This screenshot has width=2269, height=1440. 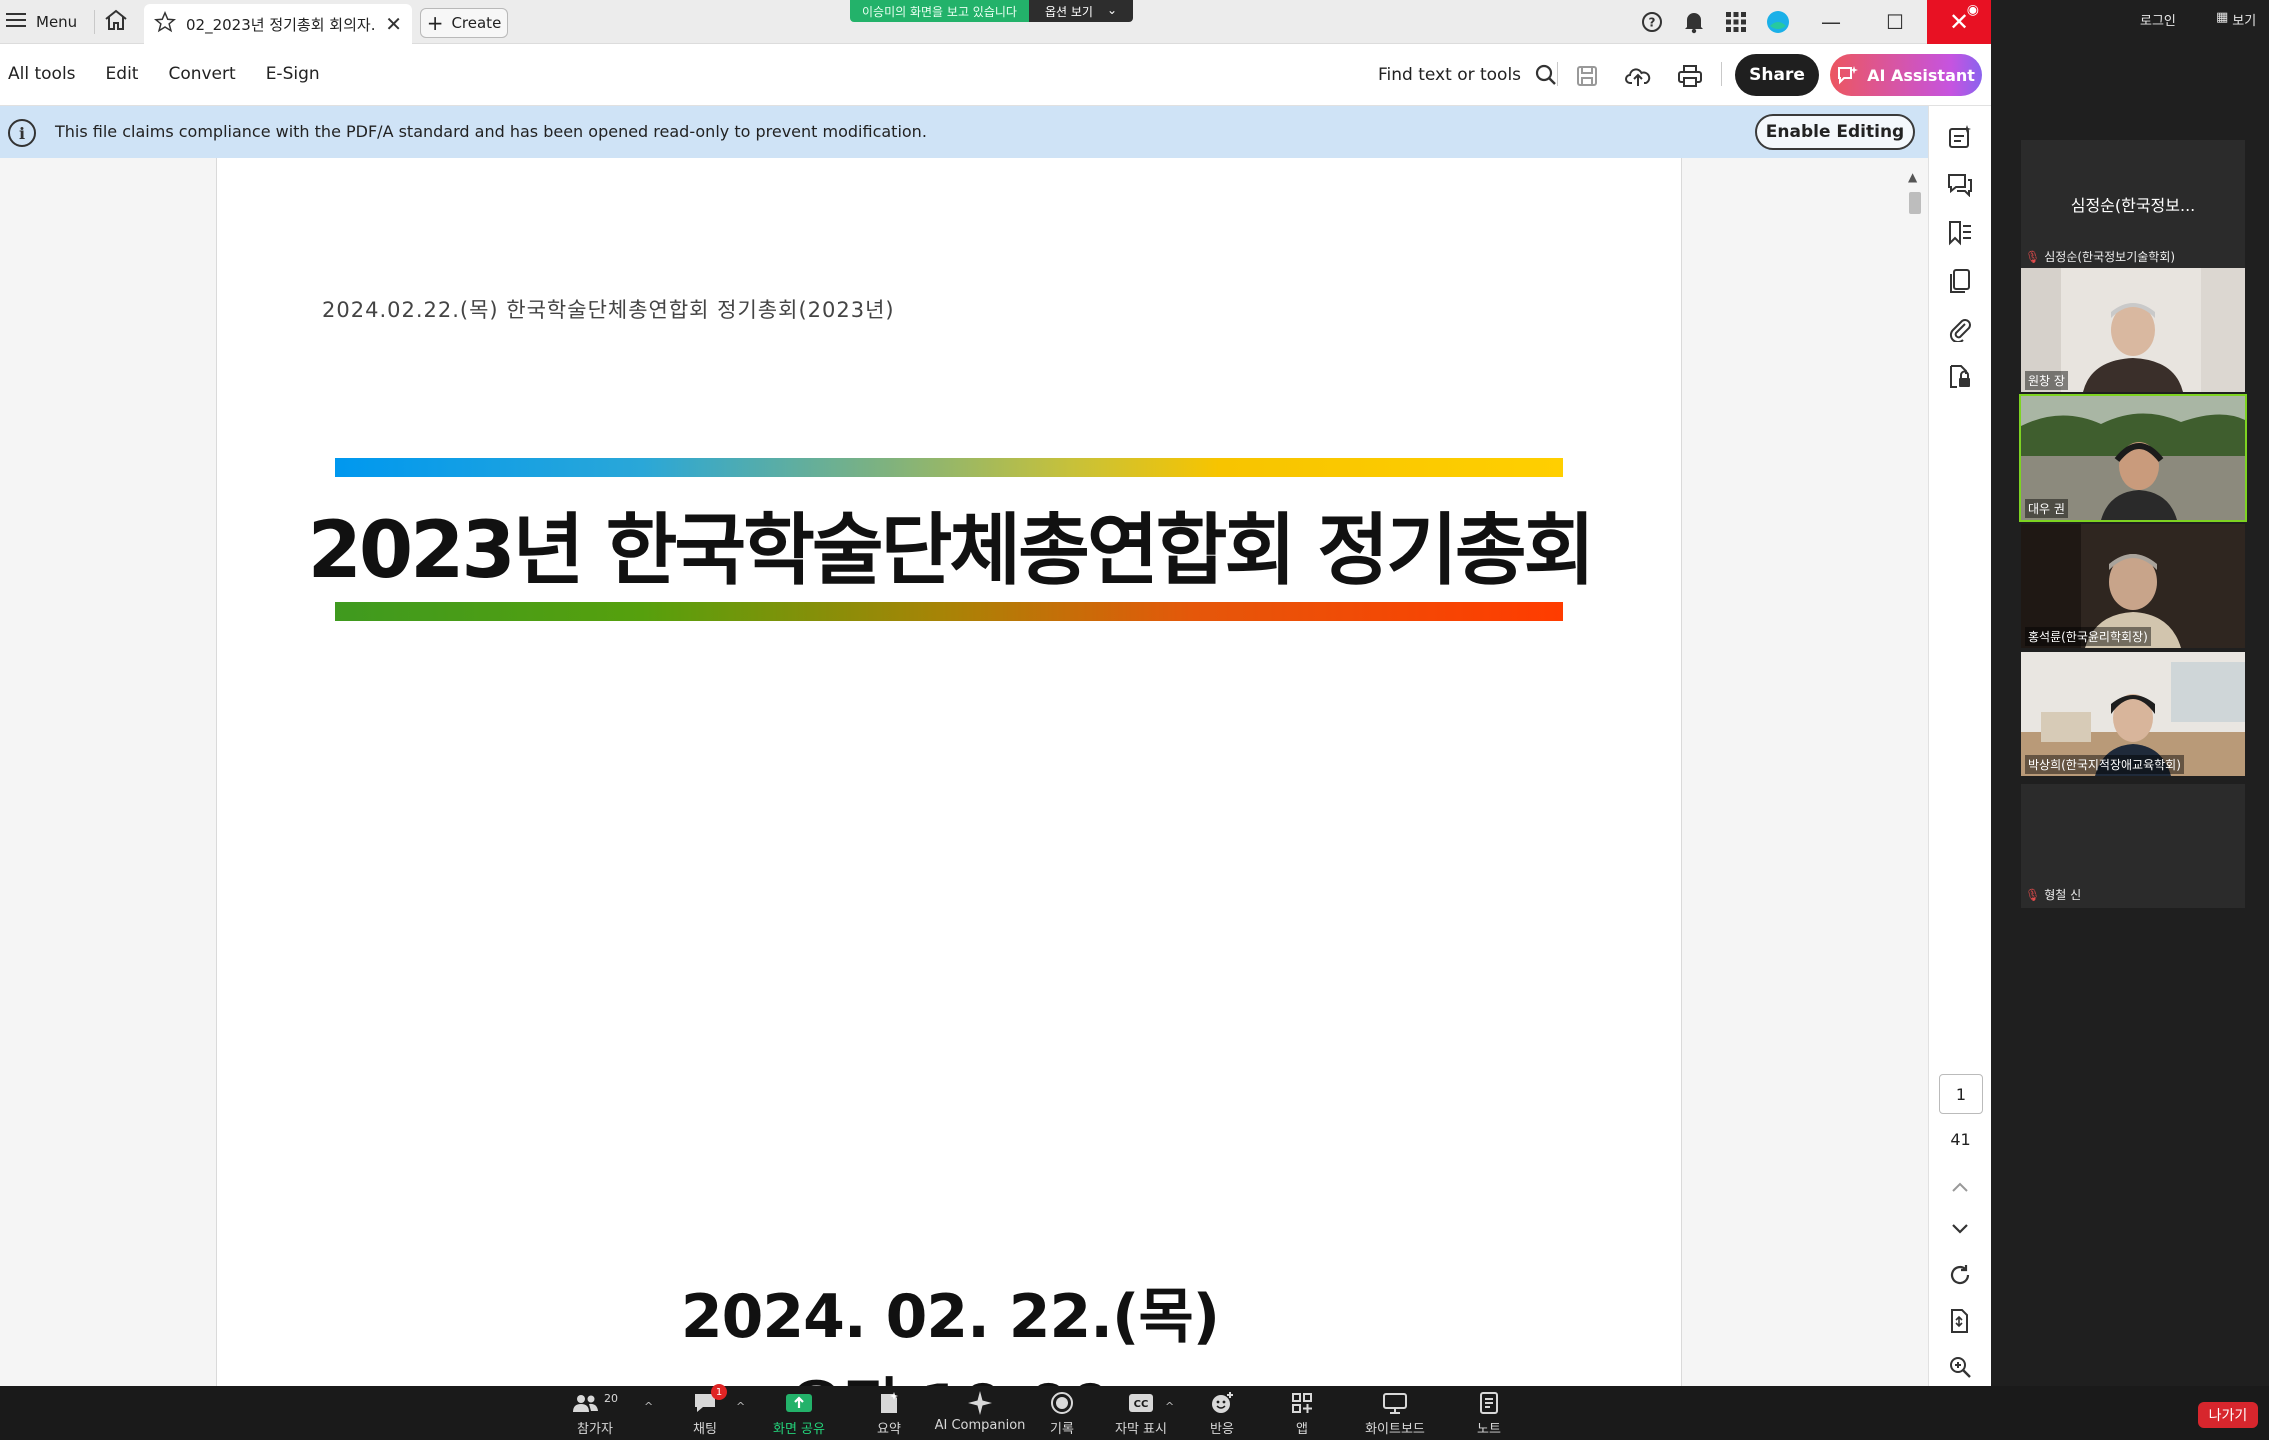 What do you see at coordinates (799, 1403) in the screenshot?
I see `share-screen-icon` at bounding box center [799, 1403].